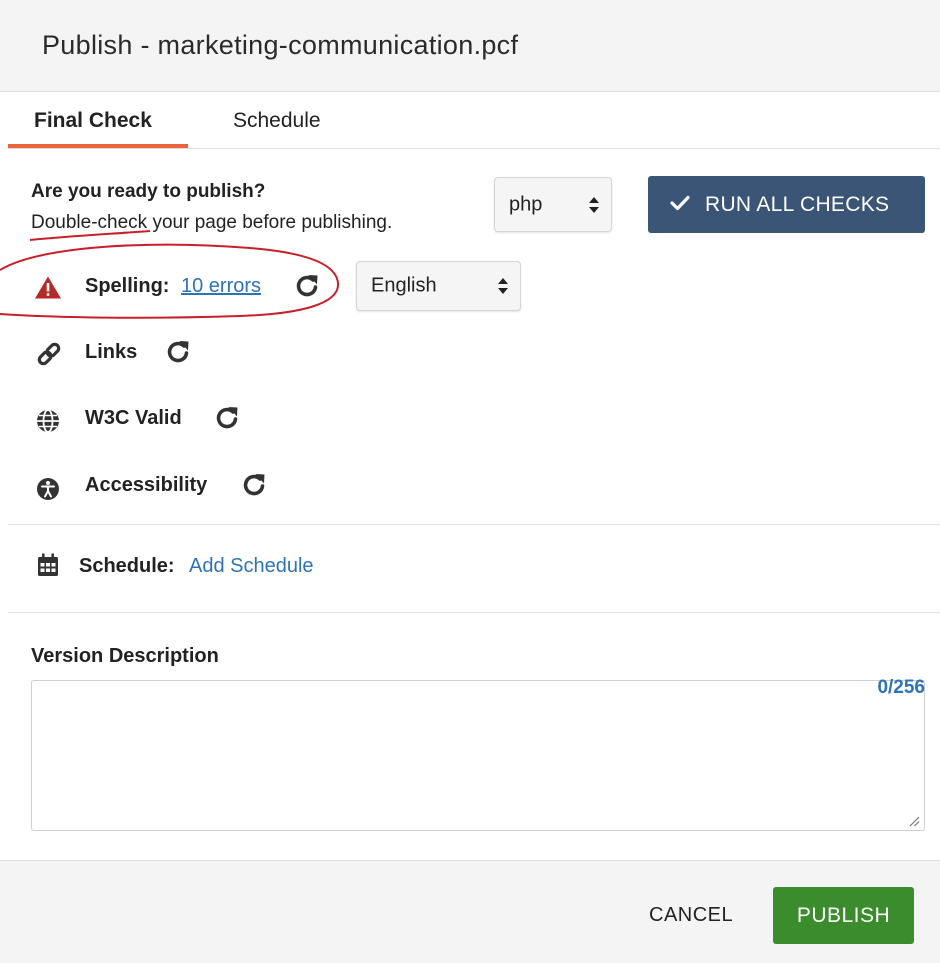 The image size is (940, 963). Describe the element at coordinates (277, 121) in the screenshot. I see `tab-schedule: Schedule` at that location.